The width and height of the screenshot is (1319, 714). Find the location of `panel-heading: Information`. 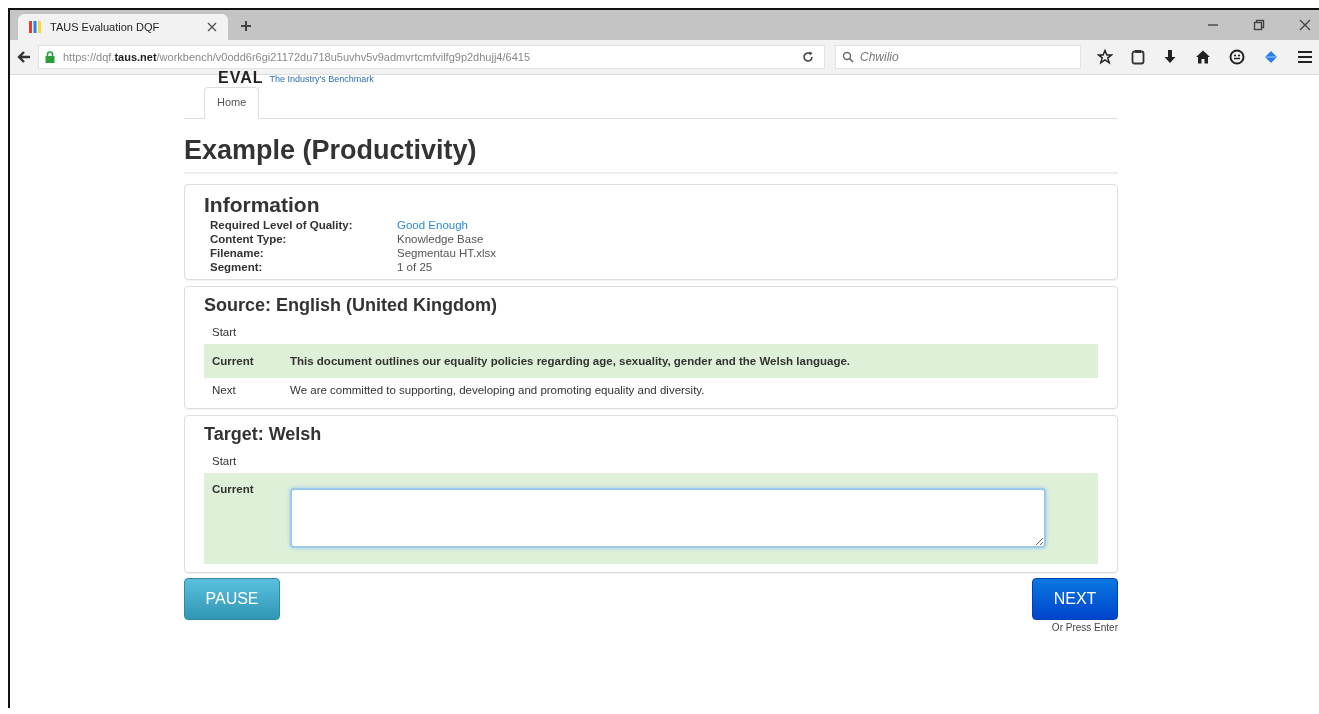

panel-heading: Information is located at coordinates (262, 205).